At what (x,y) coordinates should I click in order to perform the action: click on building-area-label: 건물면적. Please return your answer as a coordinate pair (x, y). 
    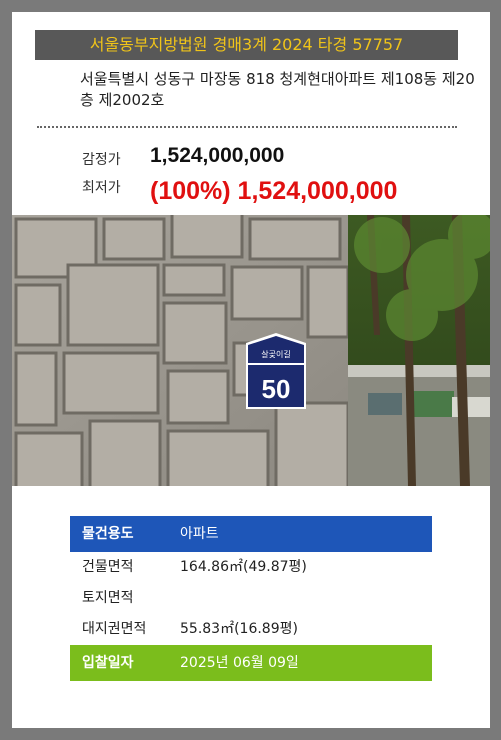
    Looking at the image, I should click on (108, 567).